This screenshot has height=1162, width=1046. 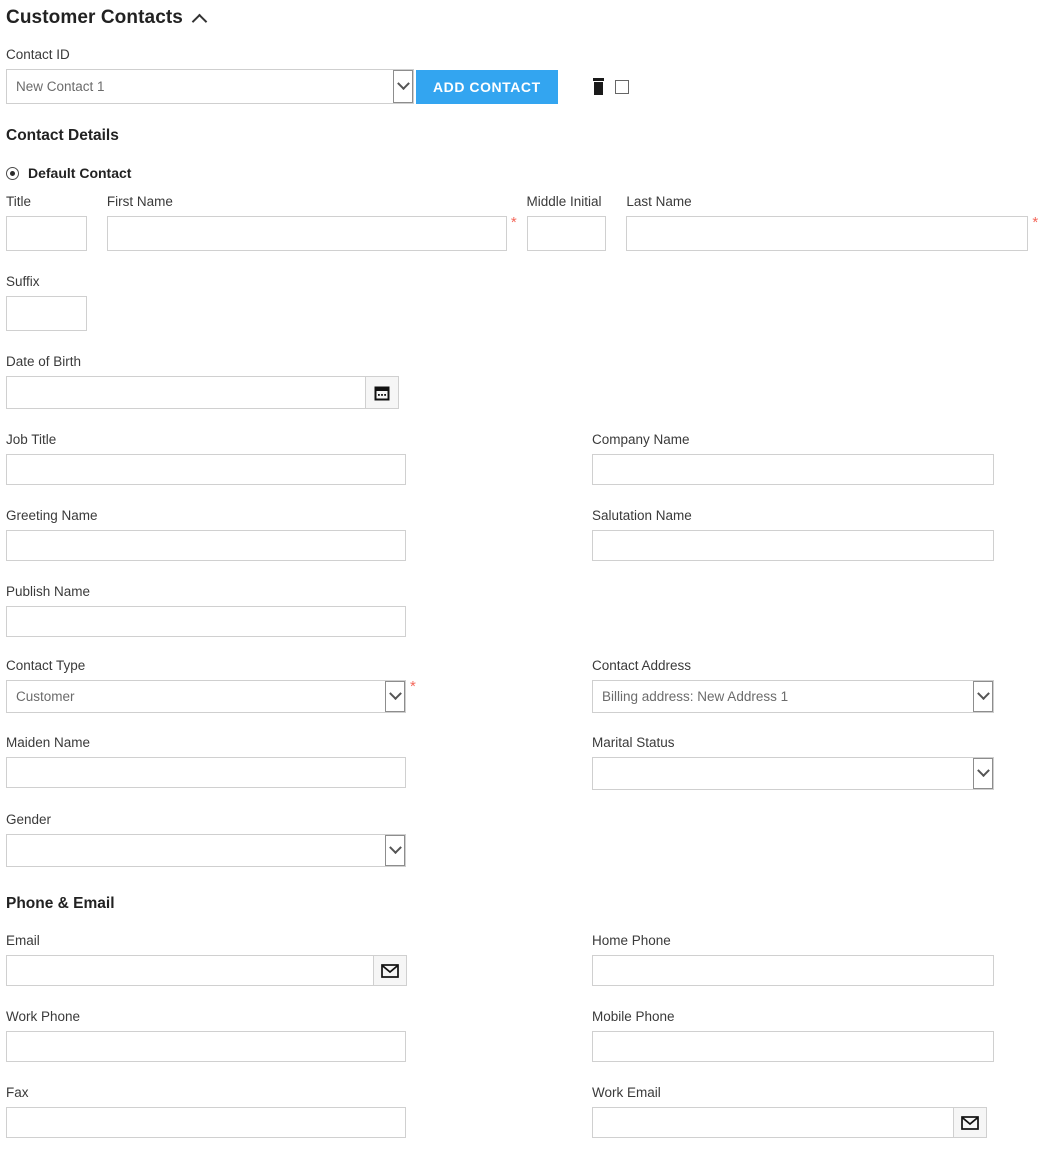 I want to click on contact-type-label: Contact Type, so click(x=46, y=665).